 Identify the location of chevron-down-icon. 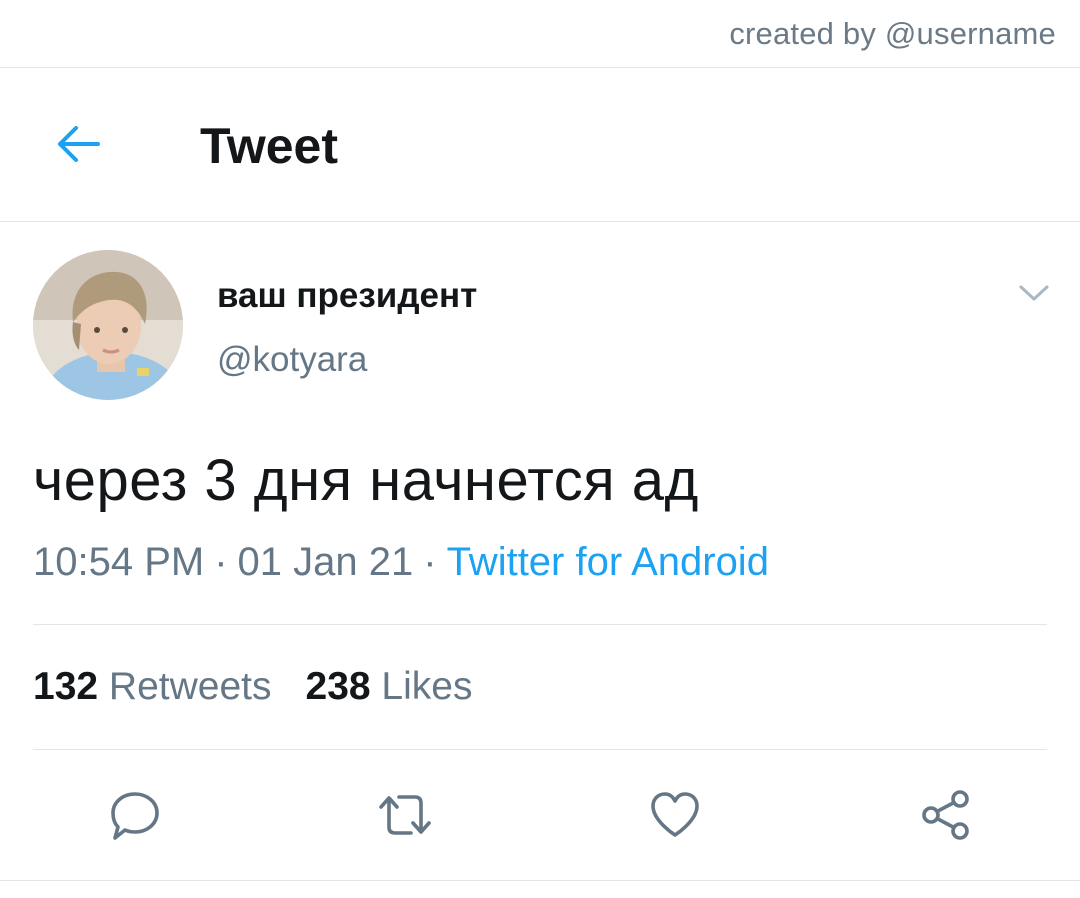
(1034, 293).